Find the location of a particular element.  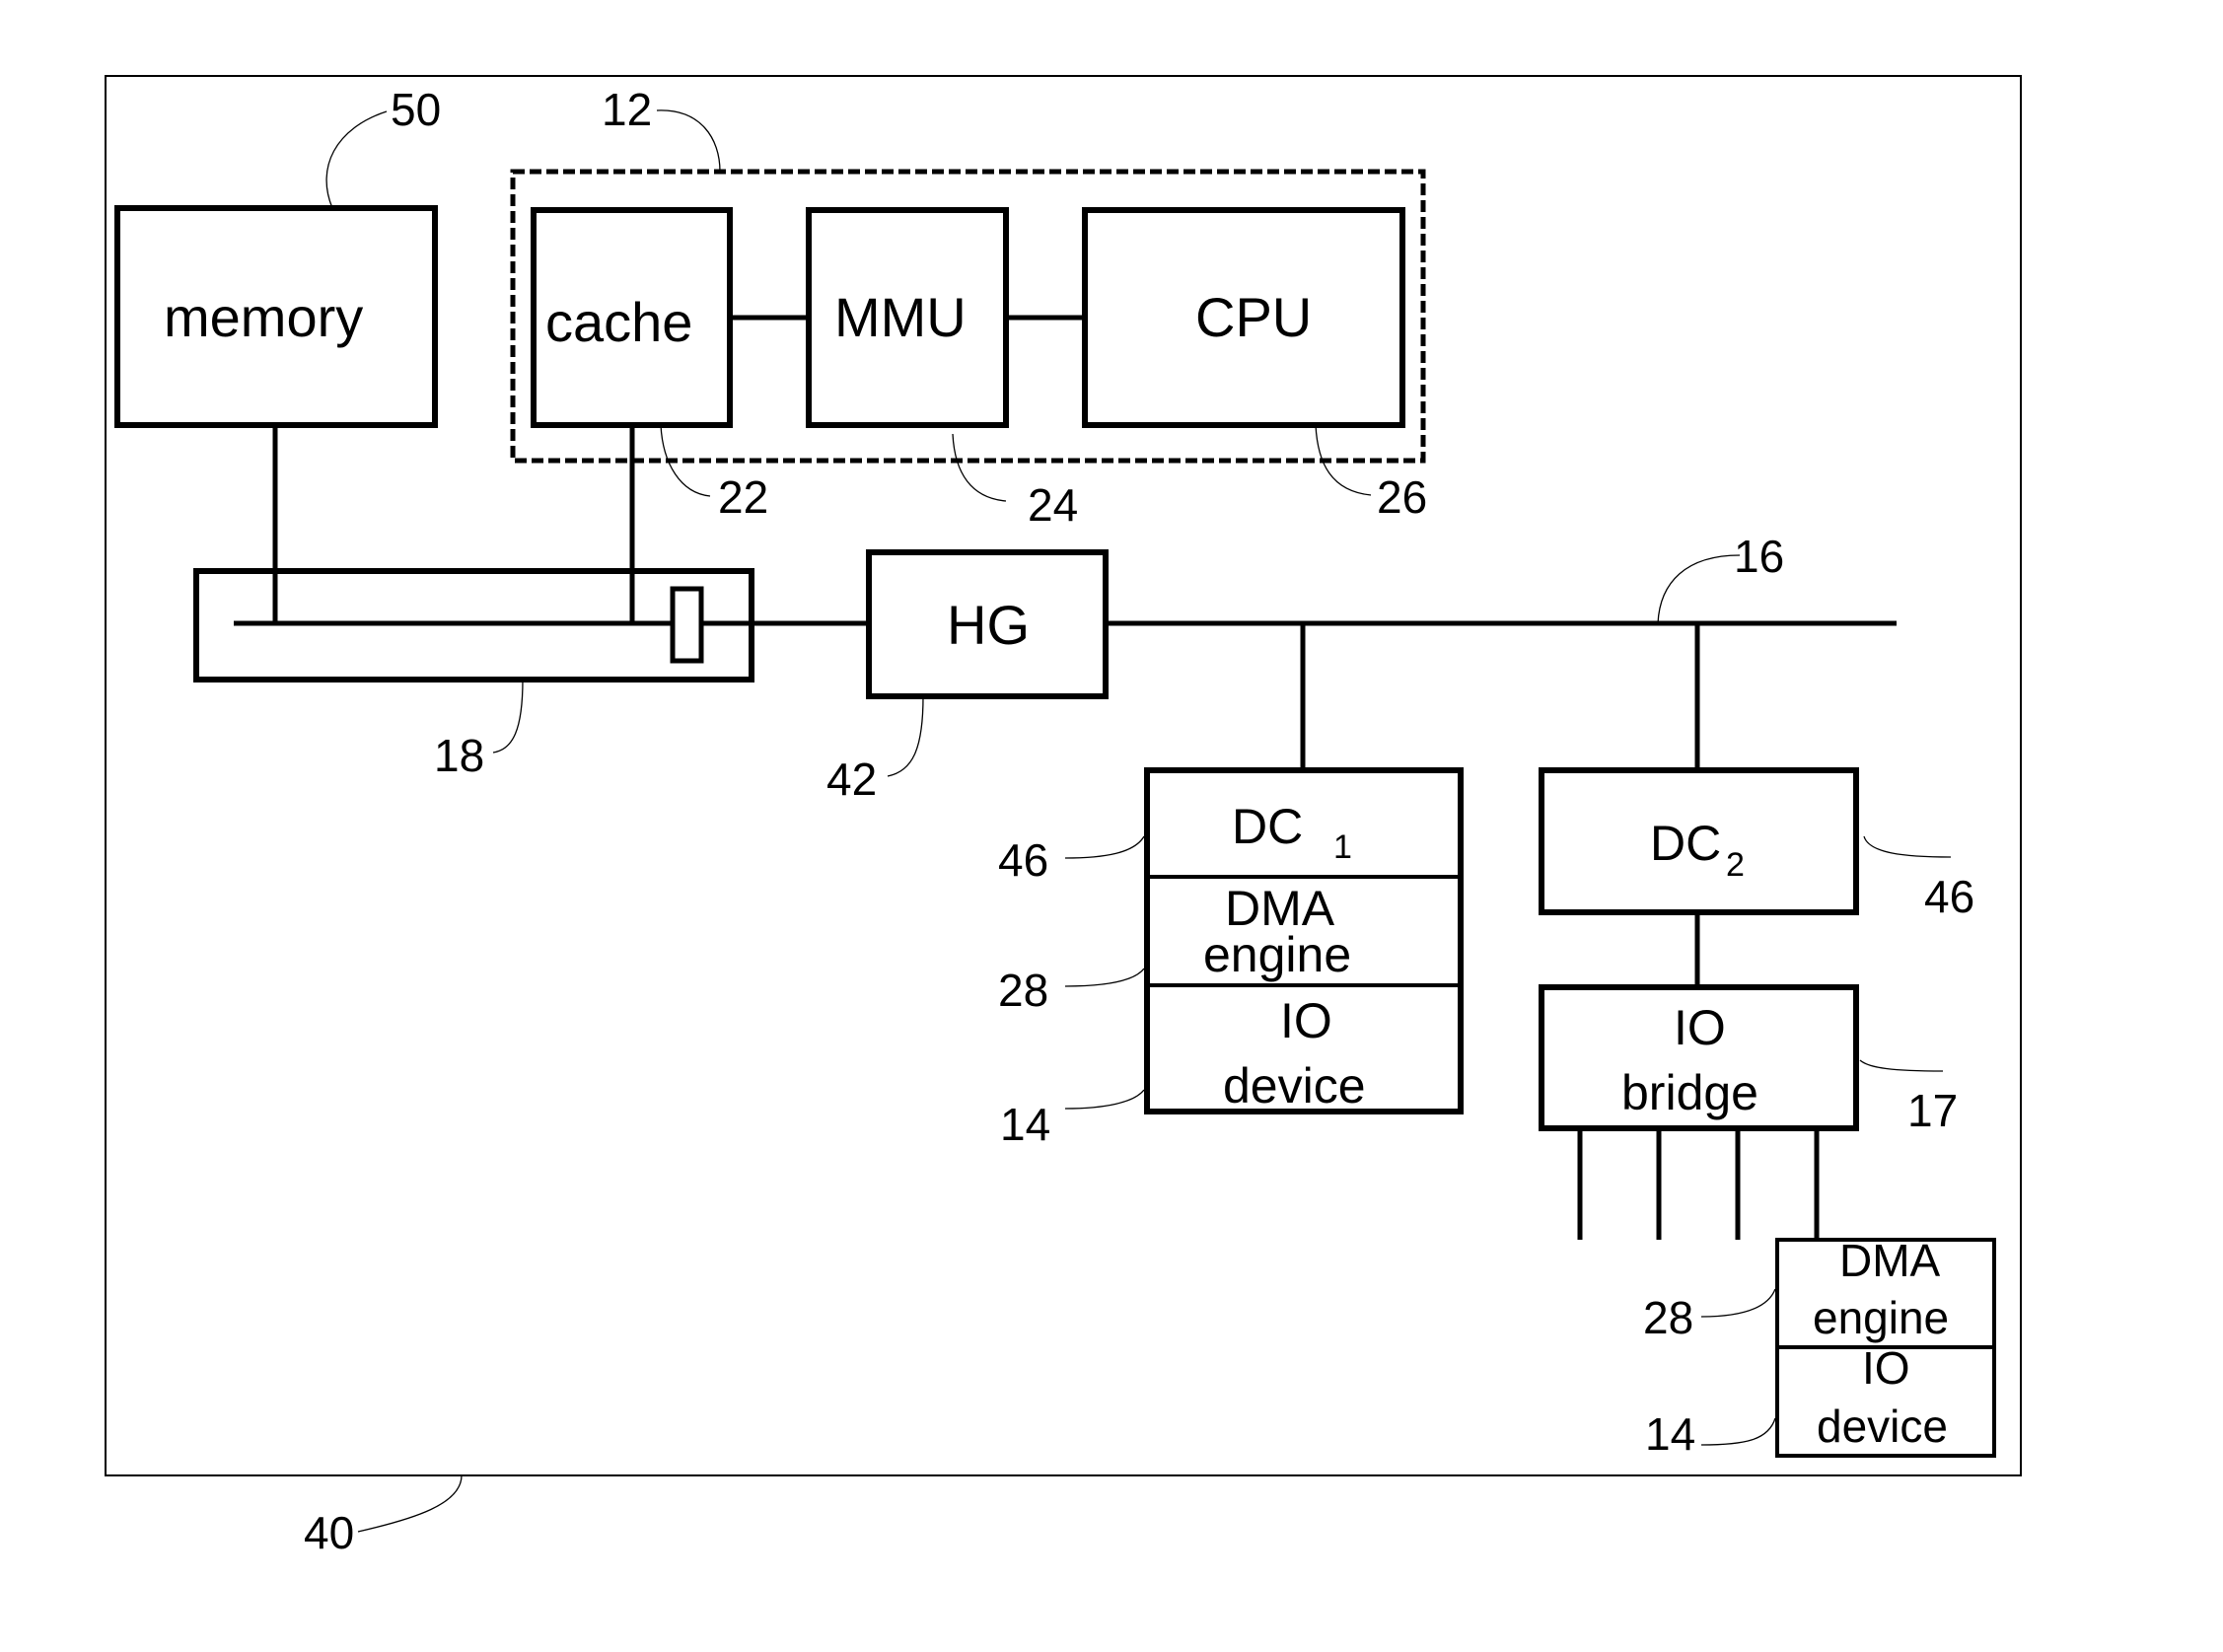

ref-16: 16 is located at coordinates (1759, 556).